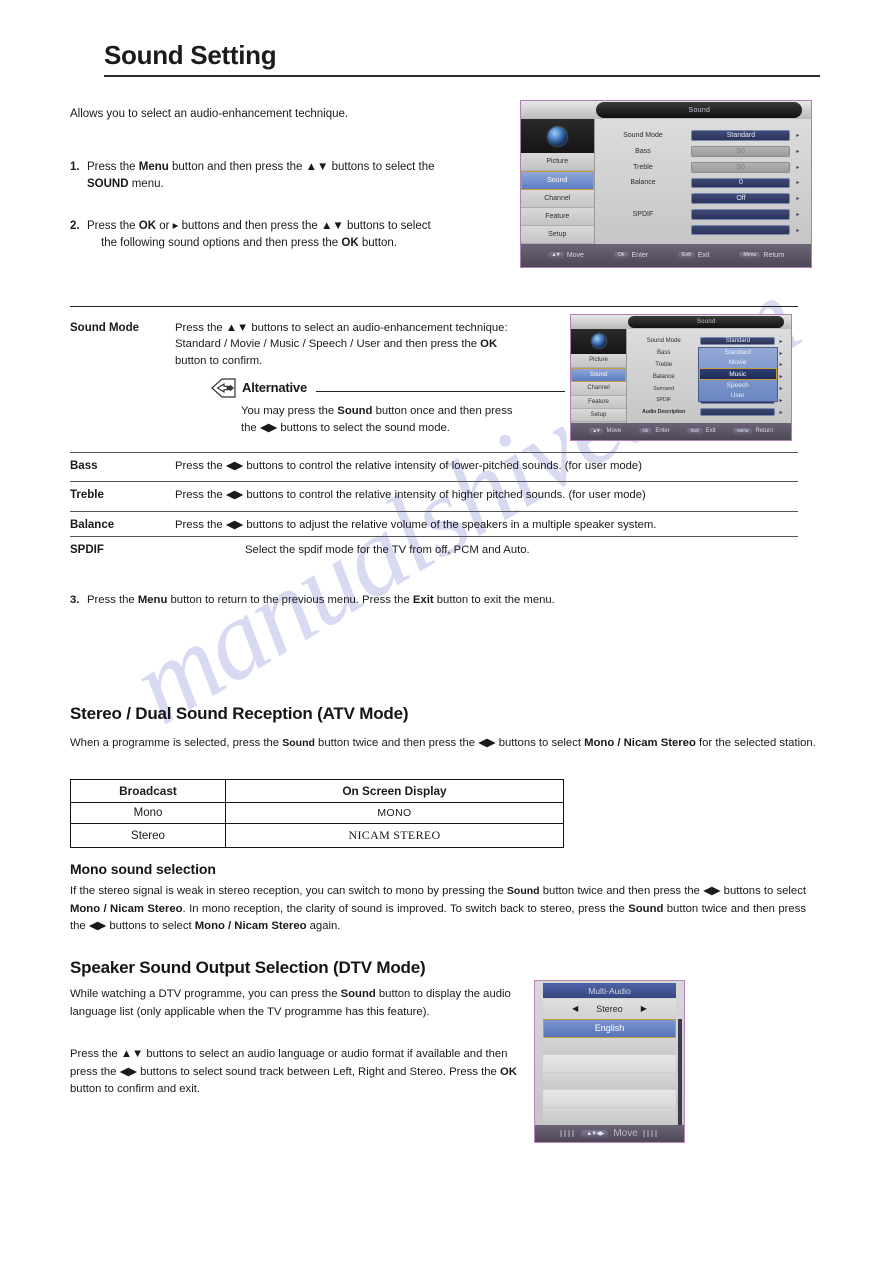 The height and width of the screenshot is (1263, 893). I want to click on stereo-part-c: button twice and then press the, so click(395, 743).